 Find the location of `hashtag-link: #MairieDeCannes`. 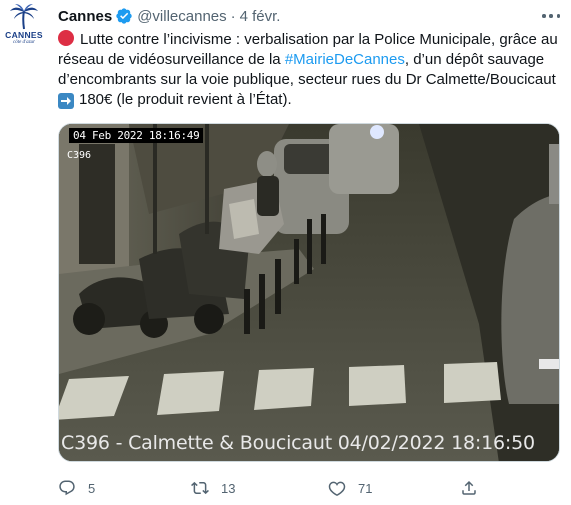

hashtag-link: #MairieDeCannes is located at coordinates (345, 59).